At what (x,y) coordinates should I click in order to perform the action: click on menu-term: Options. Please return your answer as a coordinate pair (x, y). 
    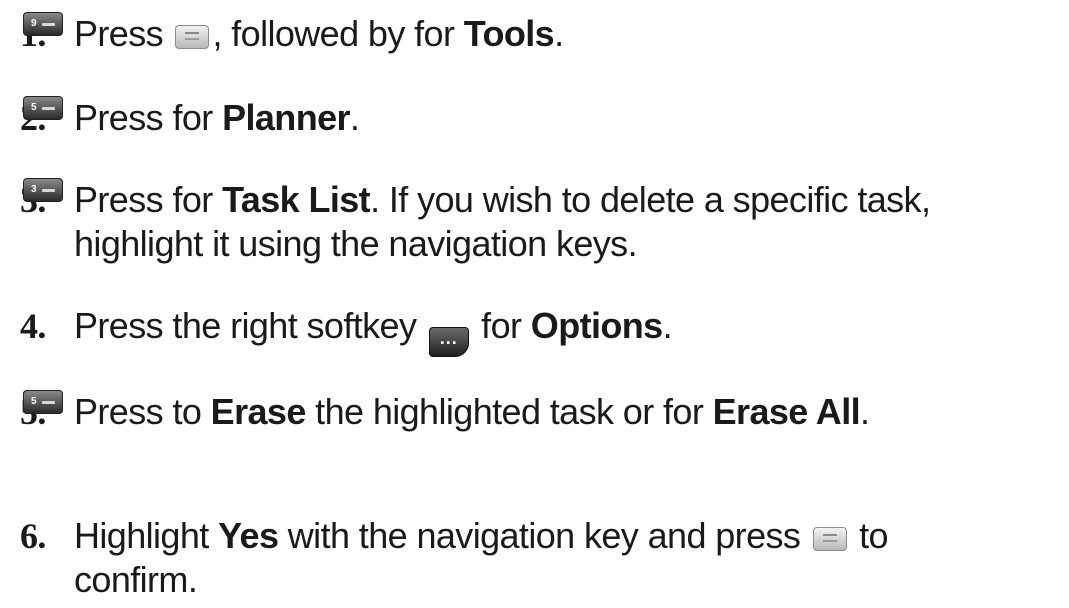
    Looking at the image, I should click on (596, 325).